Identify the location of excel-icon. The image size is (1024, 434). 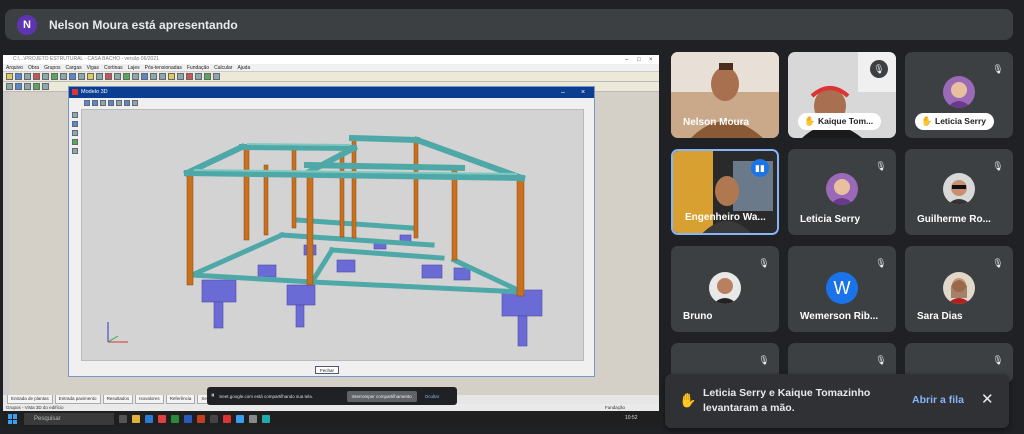
(175, 419).